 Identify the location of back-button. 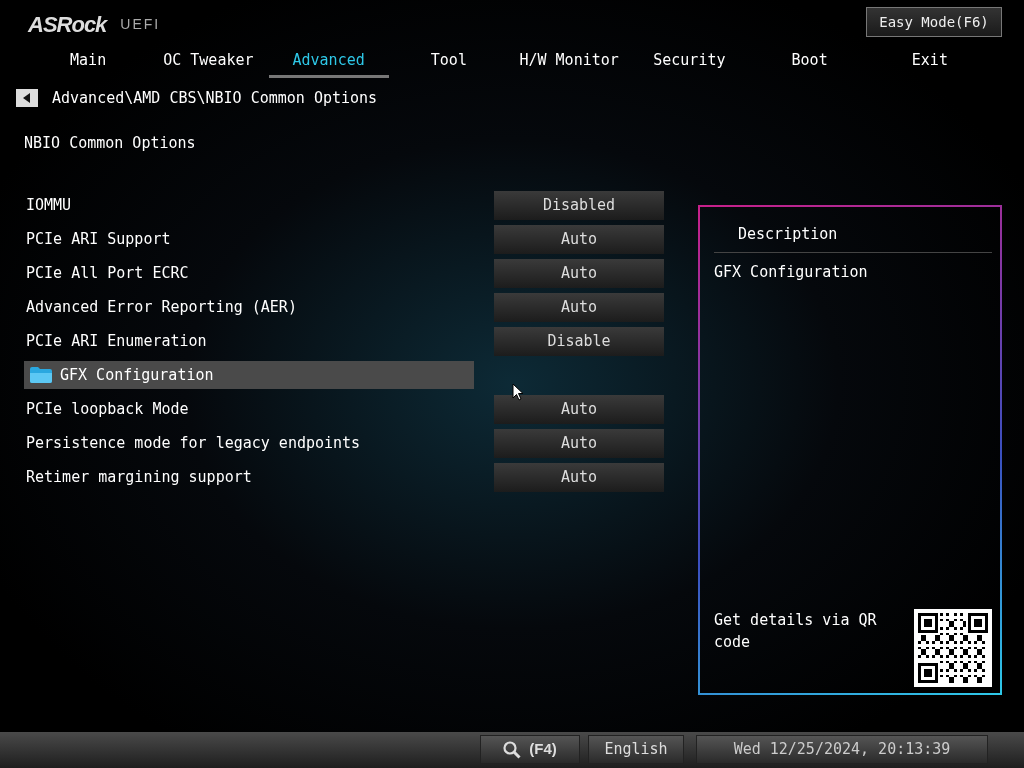
(27, 98).